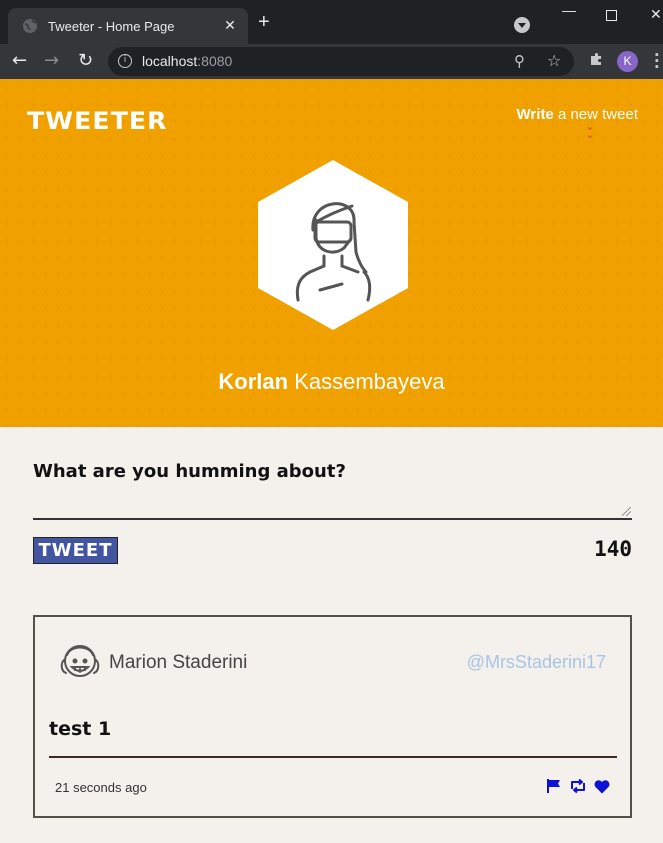 This screenshot has height=843, width=663. What do you see at coordinates (554, 60) in the screenshot?
I see `bookmark-star-icon: ☆` at bounding box center [554, 60].